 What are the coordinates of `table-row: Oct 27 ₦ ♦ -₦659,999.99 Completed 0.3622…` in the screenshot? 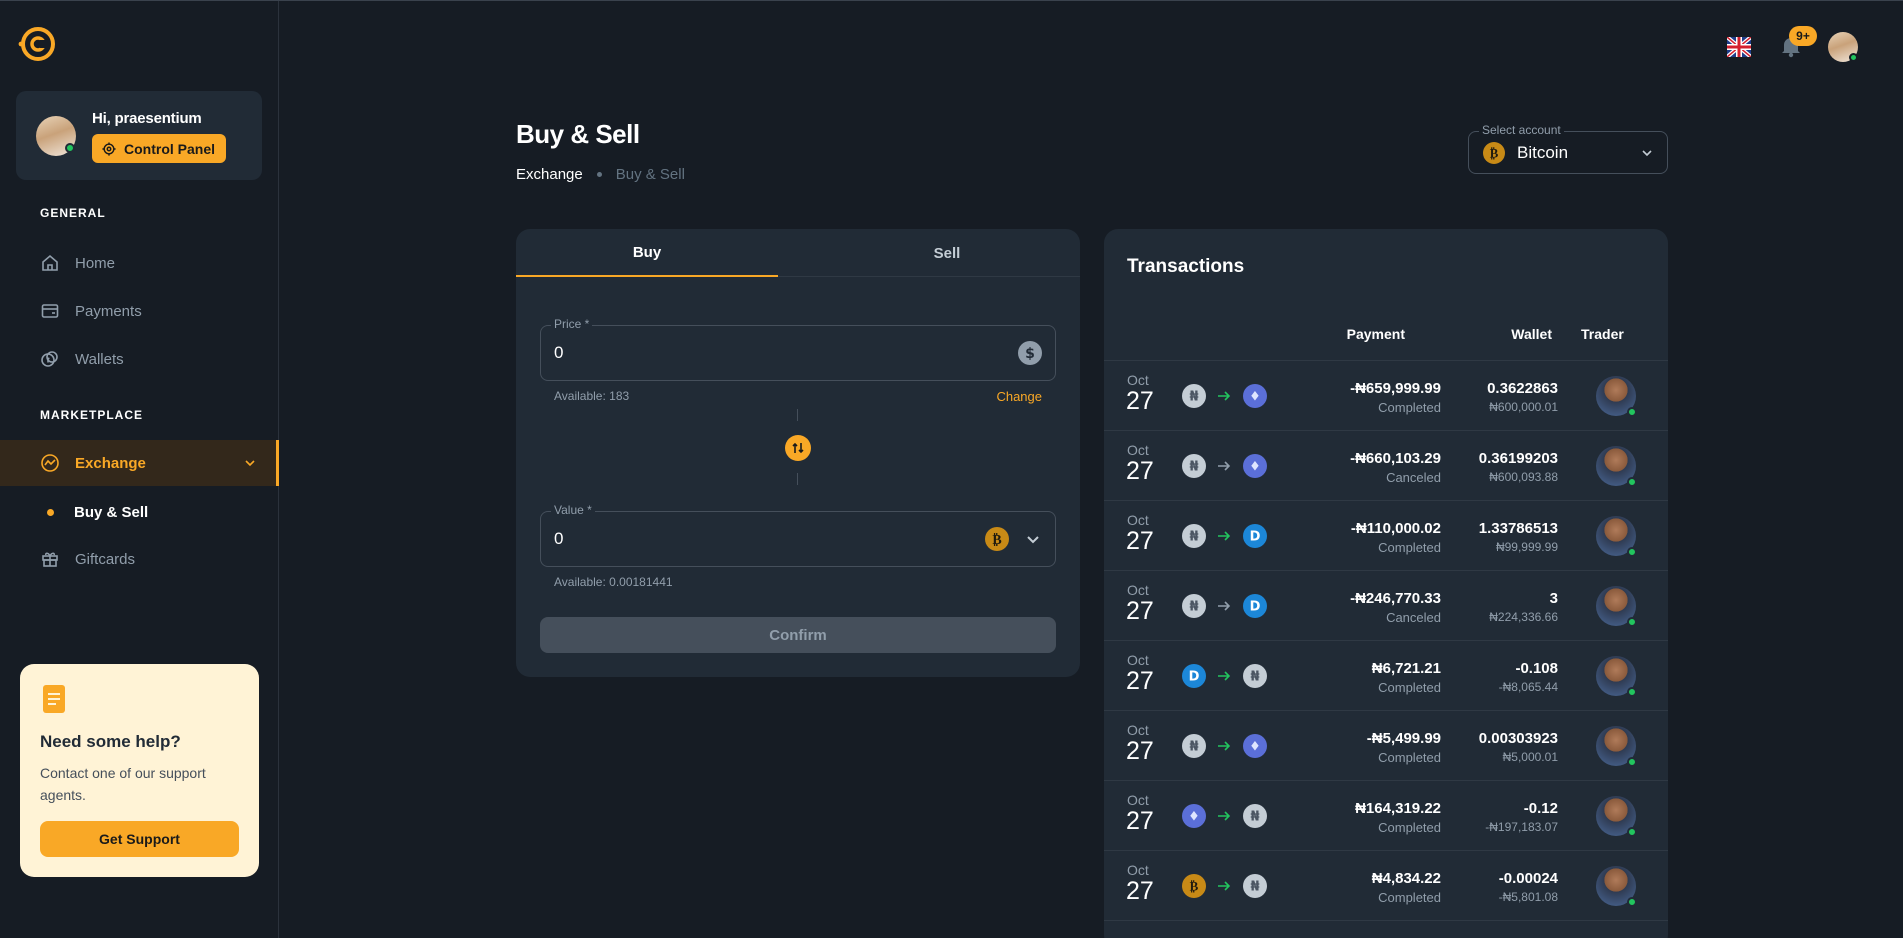 It's located at (1386, 396).